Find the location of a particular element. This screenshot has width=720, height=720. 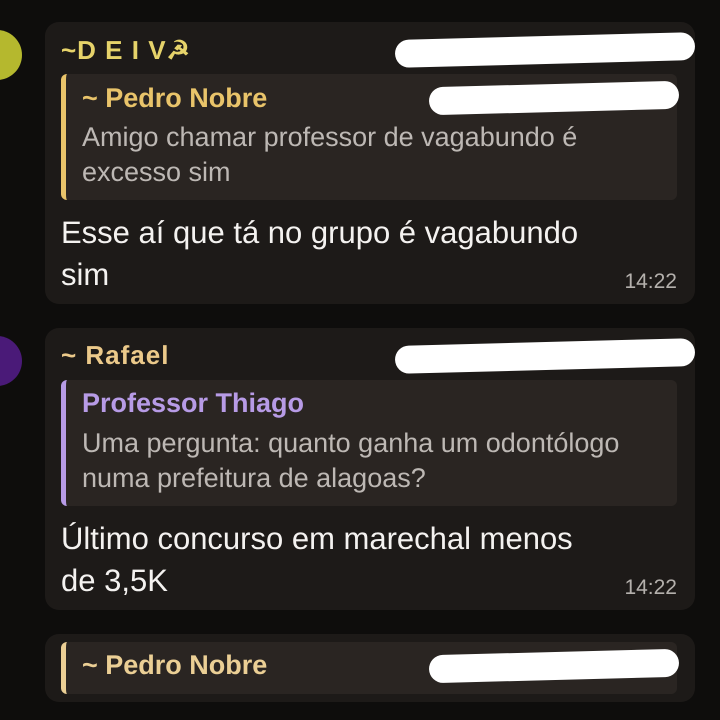

sender-name: ~ Rafael is located at coordinates (115, 356).